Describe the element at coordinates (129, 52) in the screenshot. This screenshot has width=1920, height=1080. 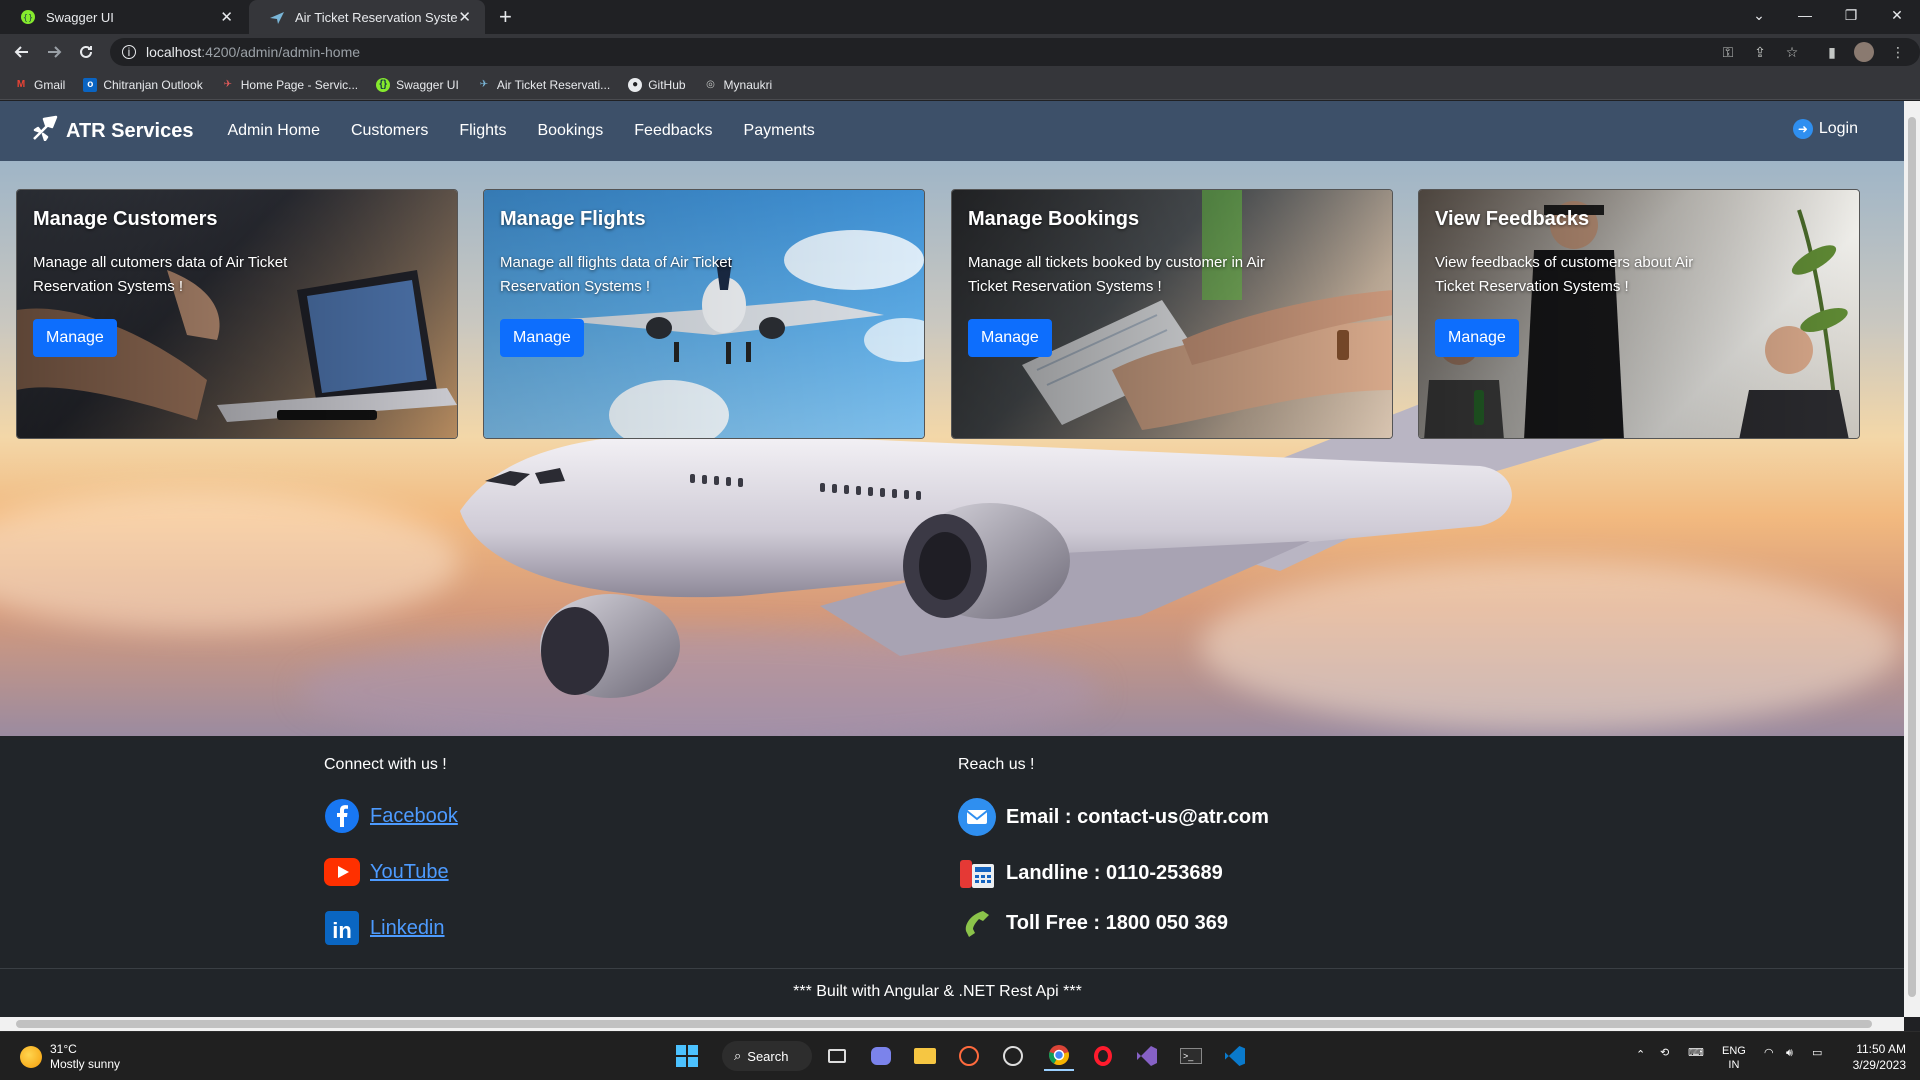
I see `info-icon: i` at that location.